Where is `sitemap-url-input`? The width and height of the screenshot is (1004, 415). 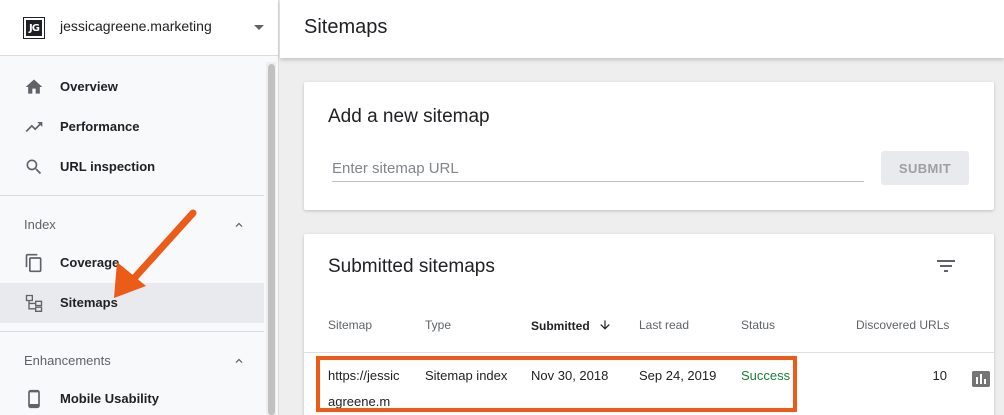 sitemap-url-input is located at coordinates (598, 169).